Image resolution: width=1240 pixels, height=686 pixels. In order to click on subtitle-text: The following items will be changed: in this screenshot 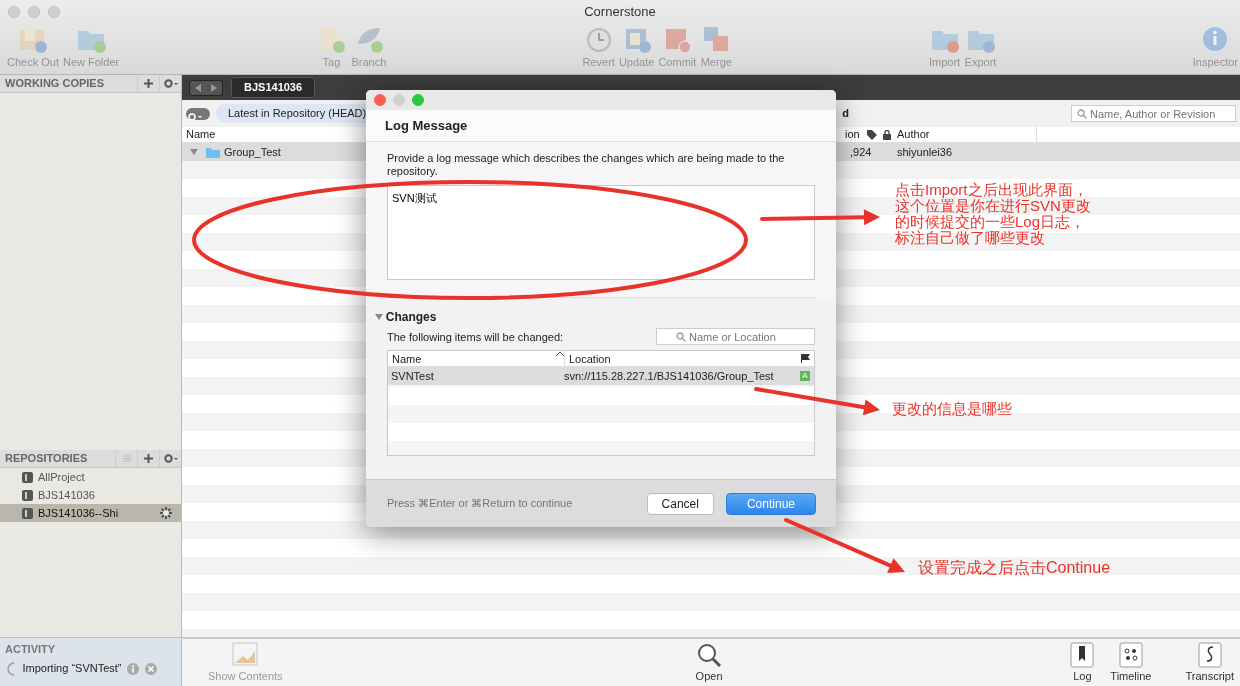, I will do `click(476, 337)`.